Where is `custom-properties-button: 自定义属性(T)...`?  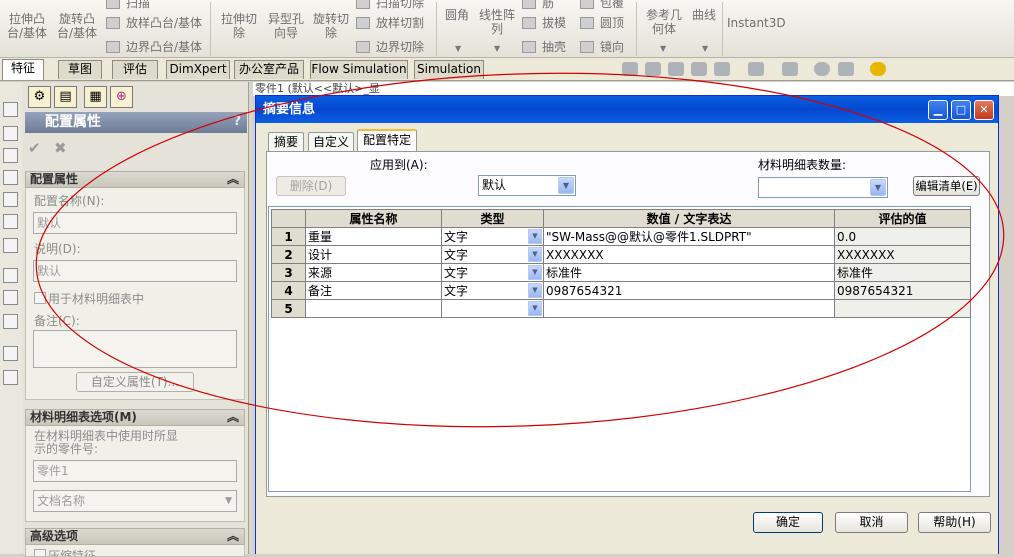 custom-properties-button: 自定义属性(T)... is located at coordinates (135, 382).